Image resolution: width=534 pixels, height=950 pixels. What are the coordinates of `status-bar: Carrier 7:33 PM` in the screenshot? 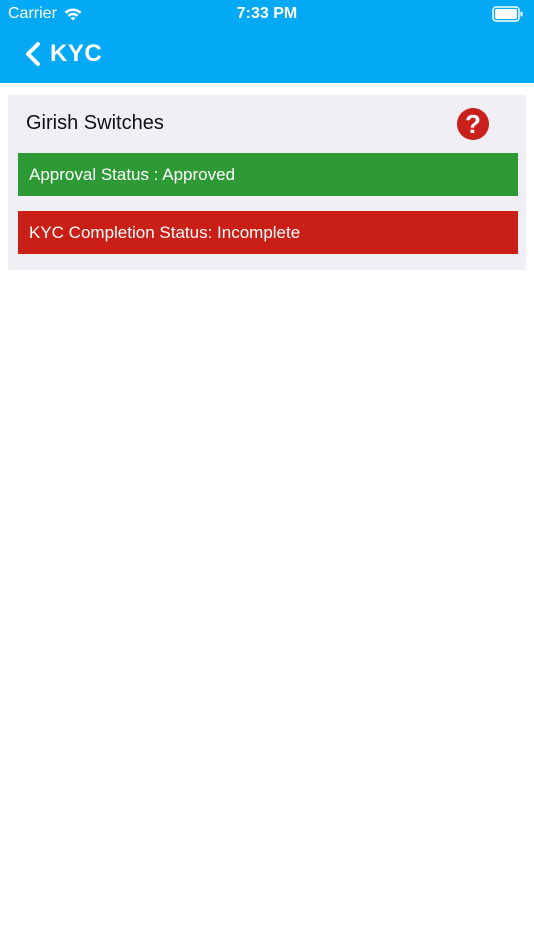 It's located at (267, 14).